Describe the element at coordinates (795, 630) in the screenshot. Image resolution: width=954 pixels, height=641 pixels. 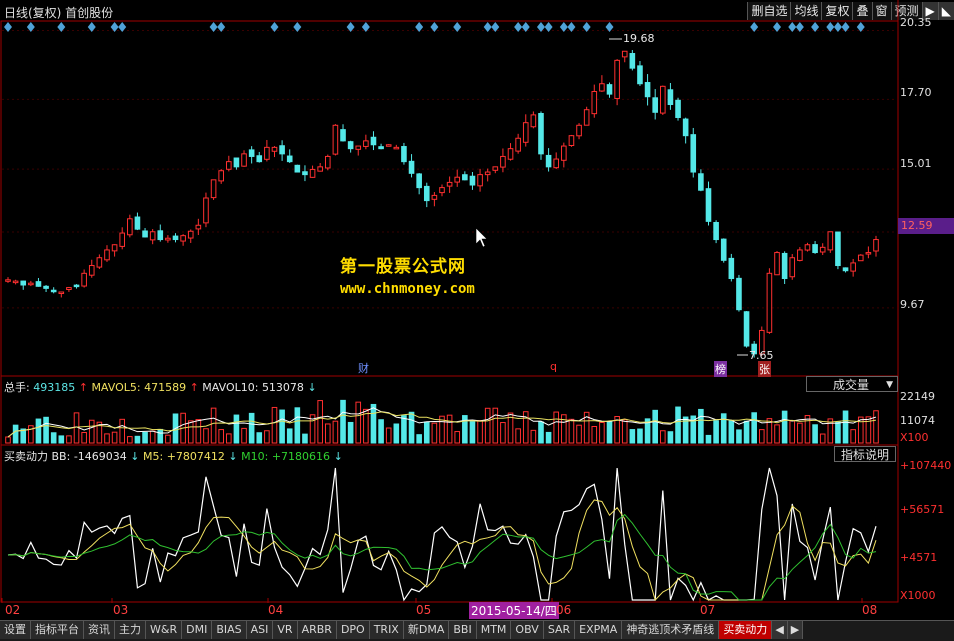
I see `tab-scroll-right-icon: ▶` at that location.